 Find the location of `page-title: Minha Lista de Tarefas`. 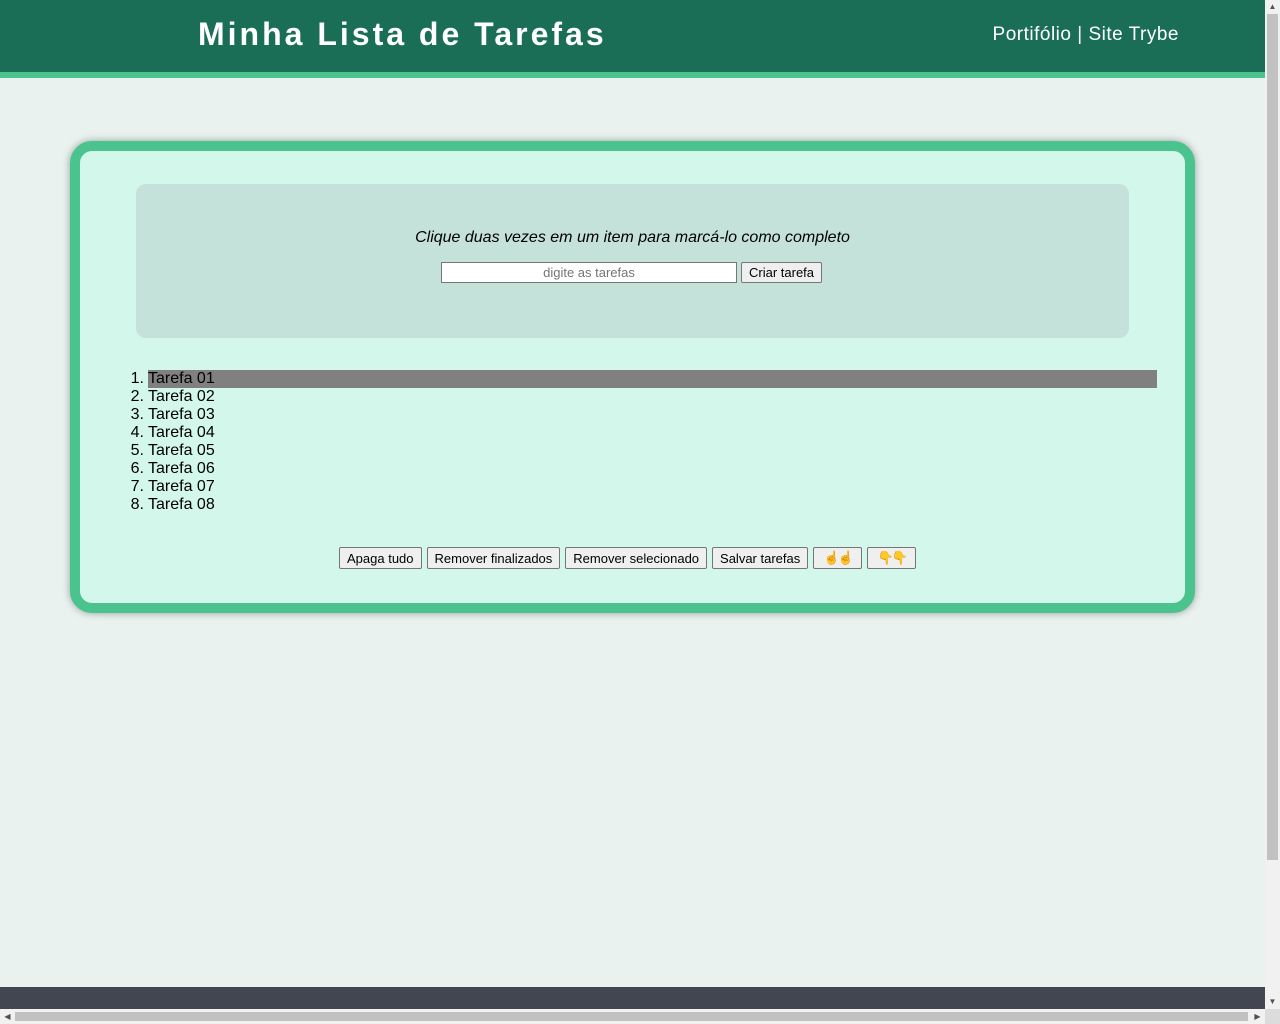

page-title: Minha Lista de Tarefas is located at coordinates (402, 34).